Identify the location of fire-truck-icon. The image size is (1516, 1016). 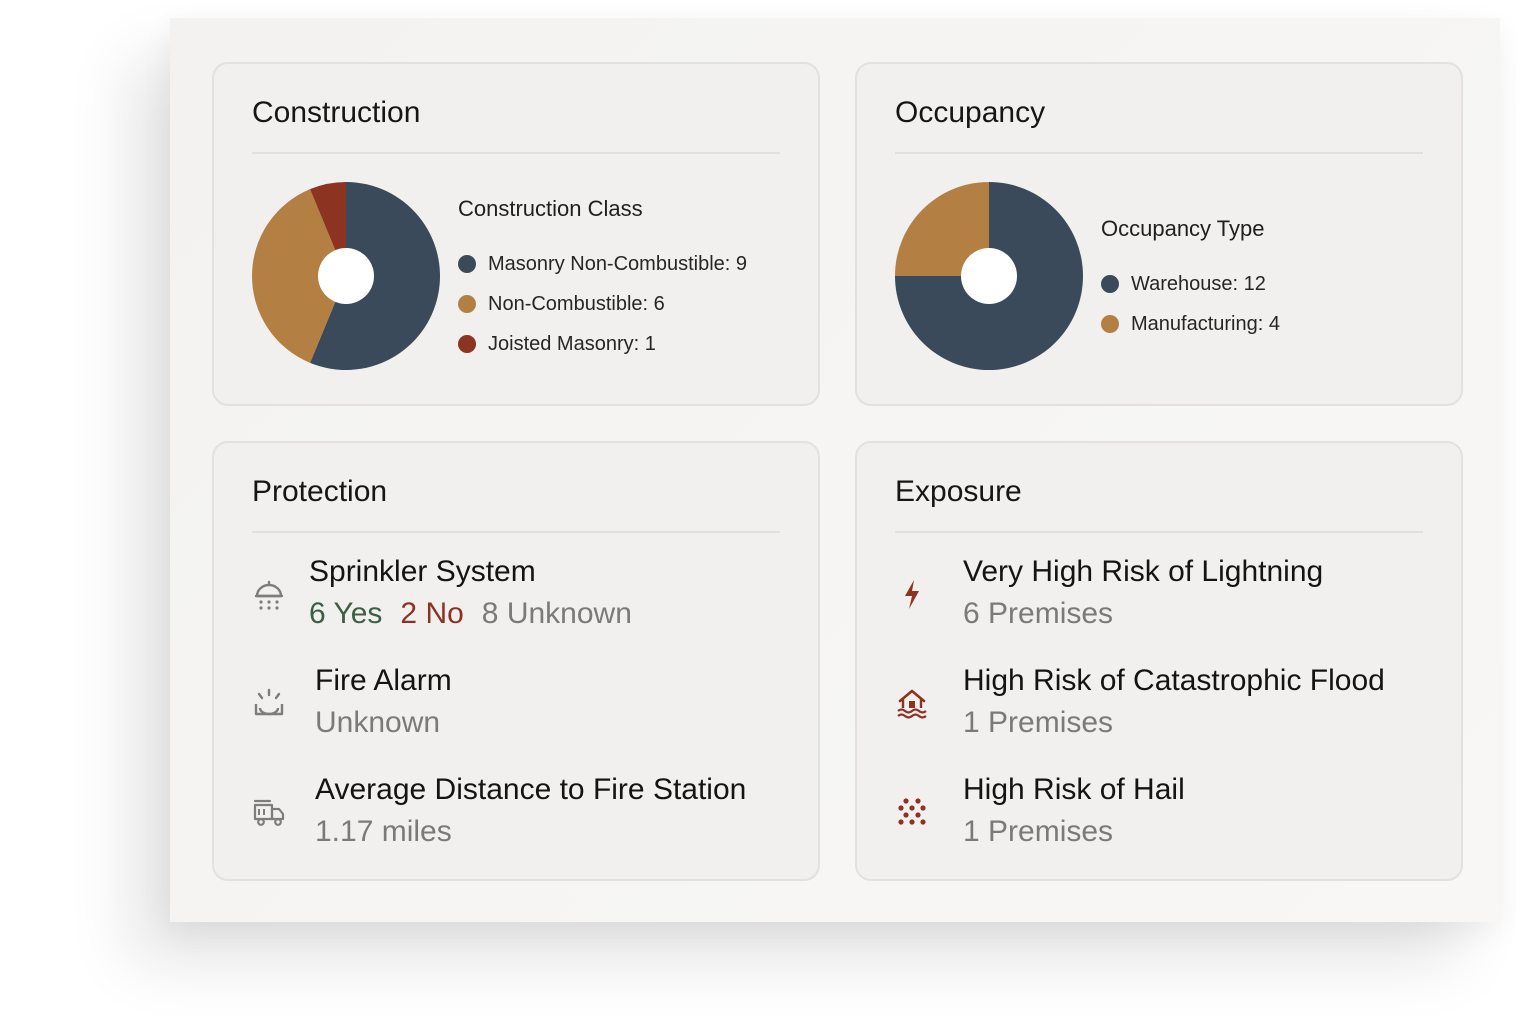
(269, 812).